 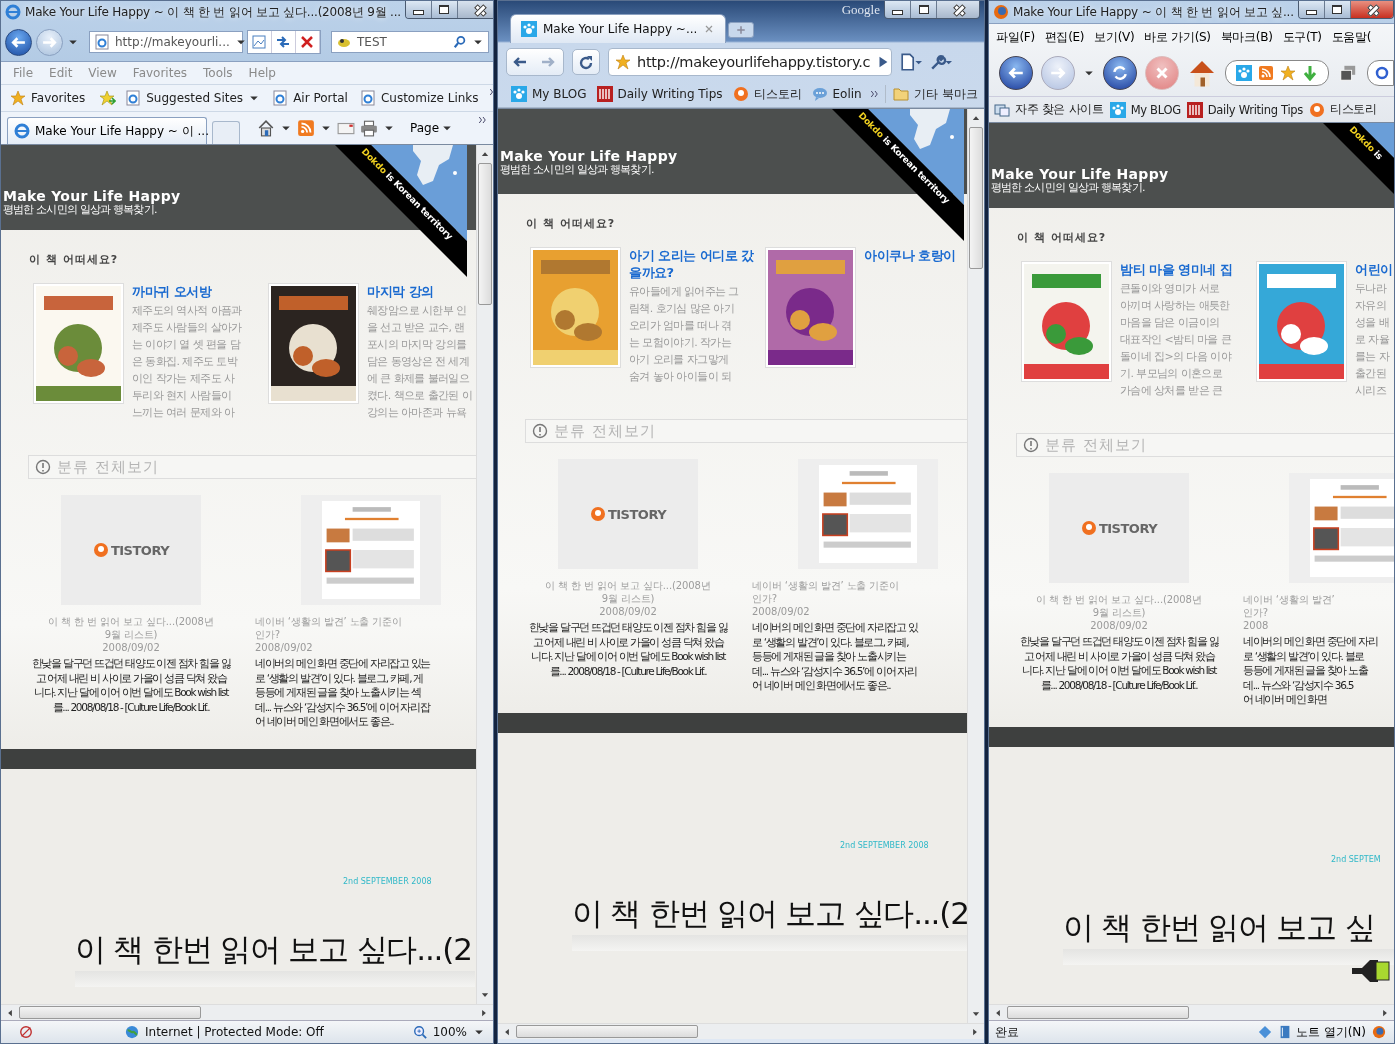 I want to click on search-field: TEST, so click(x=410, y=42).